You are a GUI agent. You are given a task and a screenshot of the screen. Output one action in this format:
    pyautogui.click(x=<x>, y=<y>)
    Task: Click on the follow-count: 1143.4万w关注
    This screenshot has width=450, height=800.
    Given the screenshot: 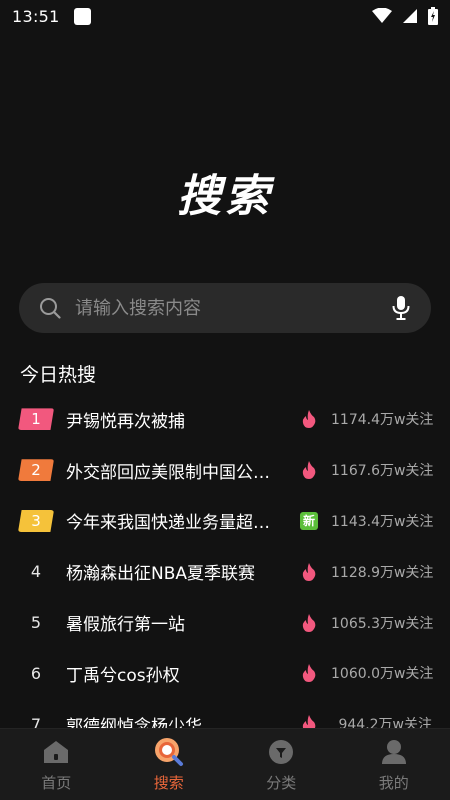 What is the action you would take?
    pyautogui.click(x=382, y=521)
    